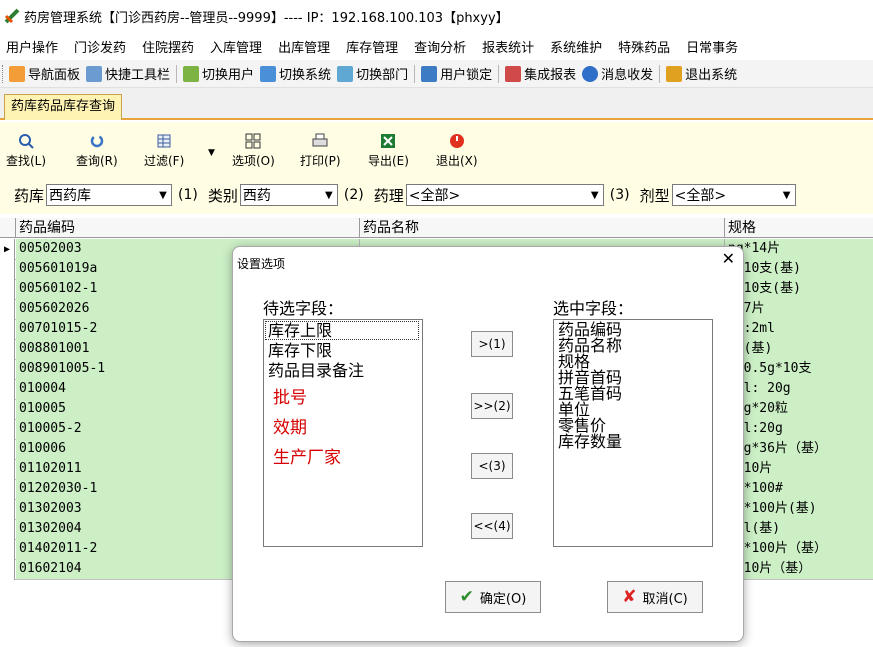 The width and height of the screenshot is (873, 647). I want to click on cell-spec: 1:0.5g*10支, so click(799, 369).